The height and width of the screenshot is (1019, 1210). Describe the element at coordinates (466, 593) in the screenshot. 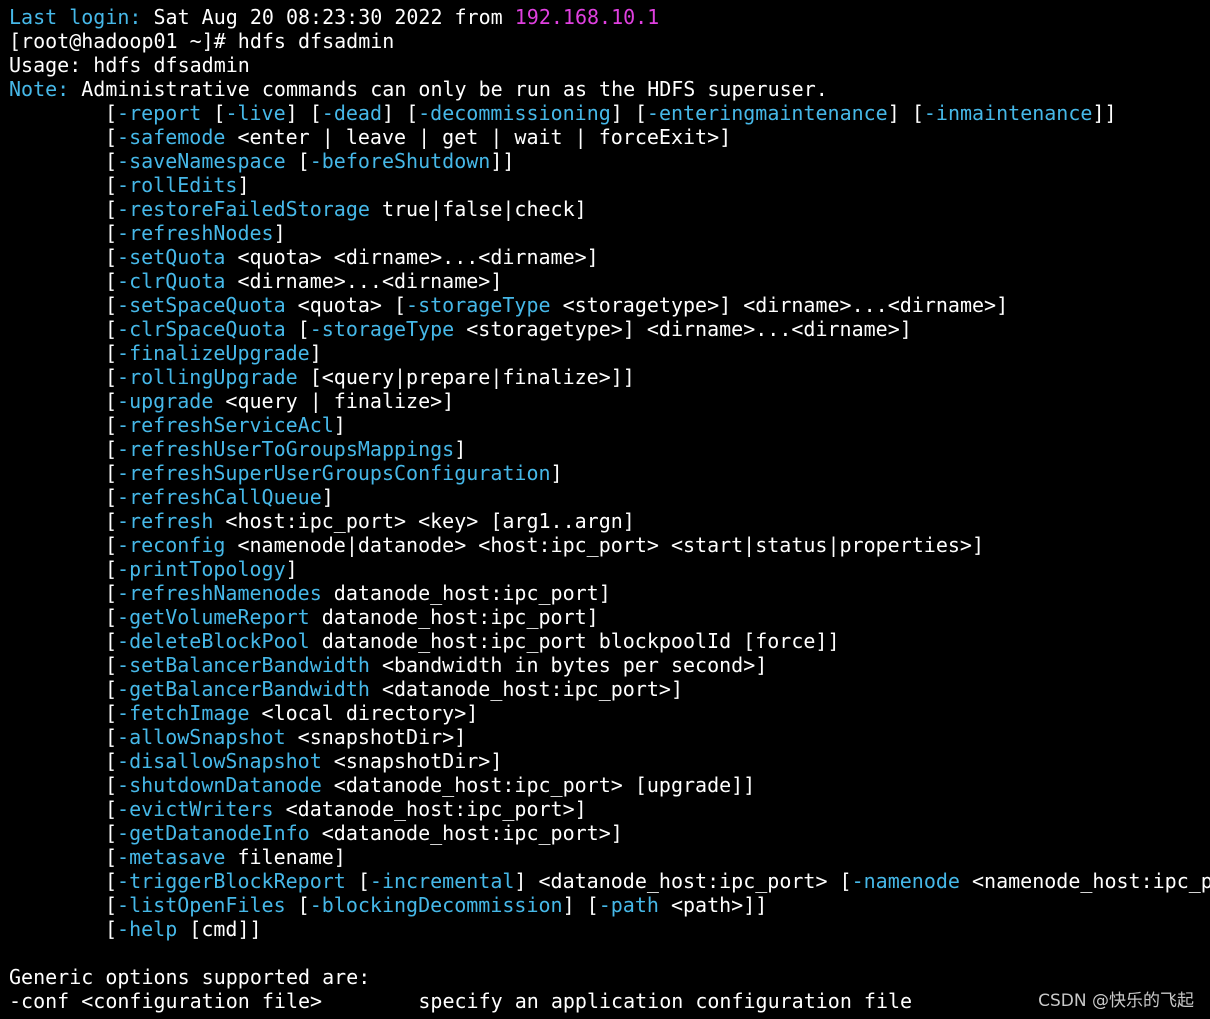

I see `terminal-text: datanode_host:ipc_port]` at that location.